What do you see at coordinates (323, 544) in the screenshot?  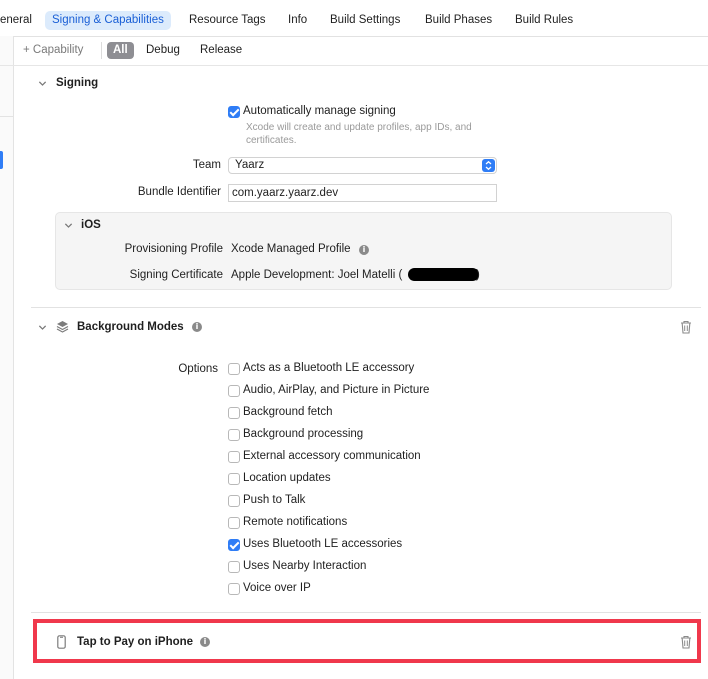 I see `option-label: Uses Bluetooth LE accessories` at bounding box center [323, 544].